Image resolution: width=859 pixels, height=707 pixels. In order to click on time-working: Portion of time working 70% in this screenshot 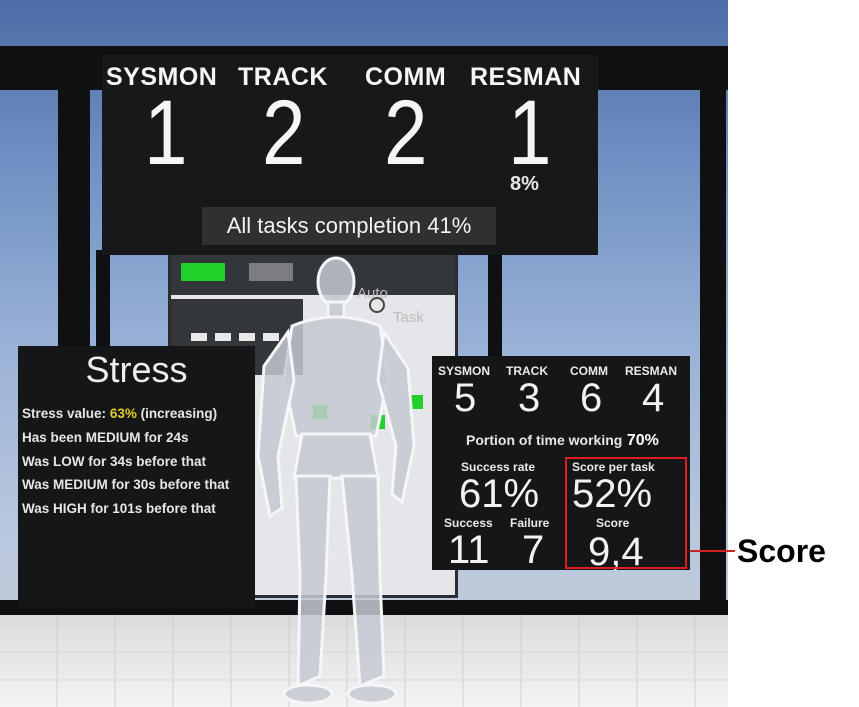, I will do `click(562, 441)`.